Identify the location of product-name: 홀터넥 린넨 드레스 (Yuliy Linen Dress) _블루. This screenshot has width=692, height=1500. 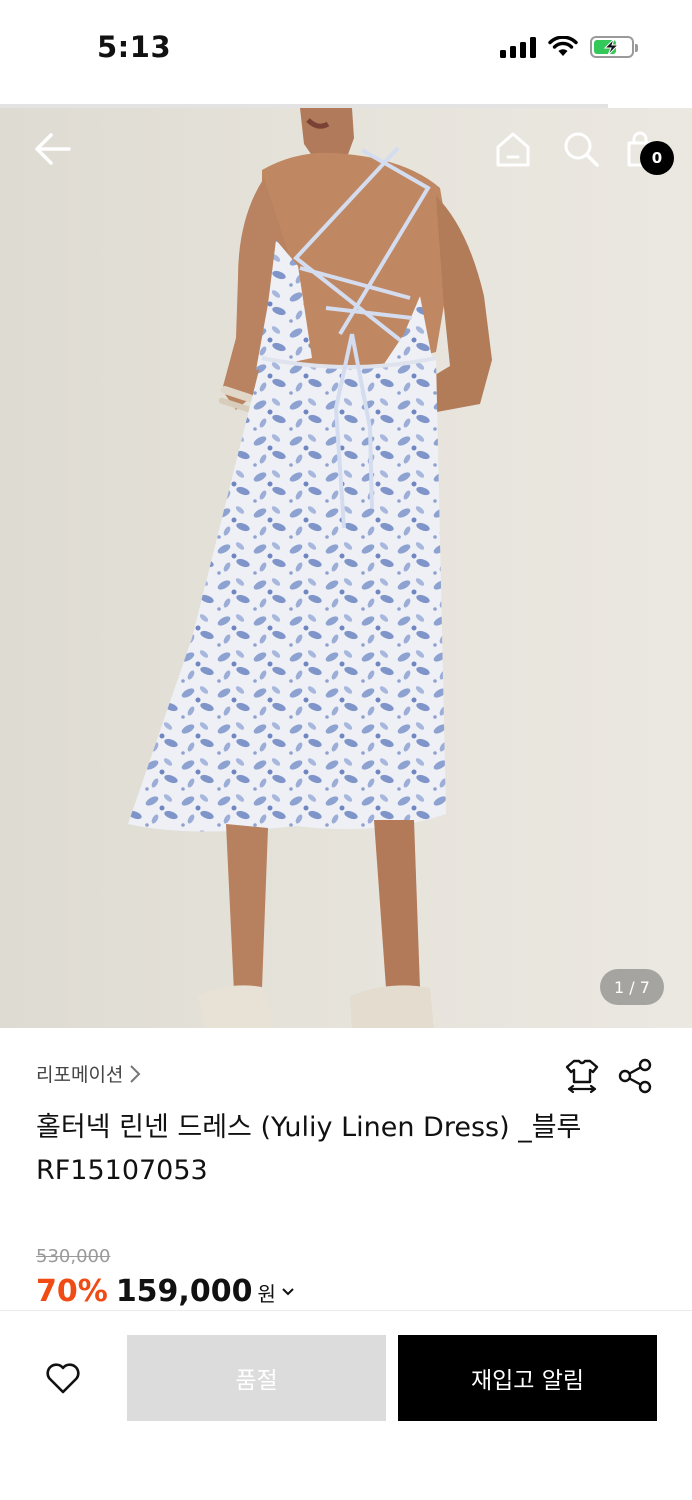
(309, 1127).